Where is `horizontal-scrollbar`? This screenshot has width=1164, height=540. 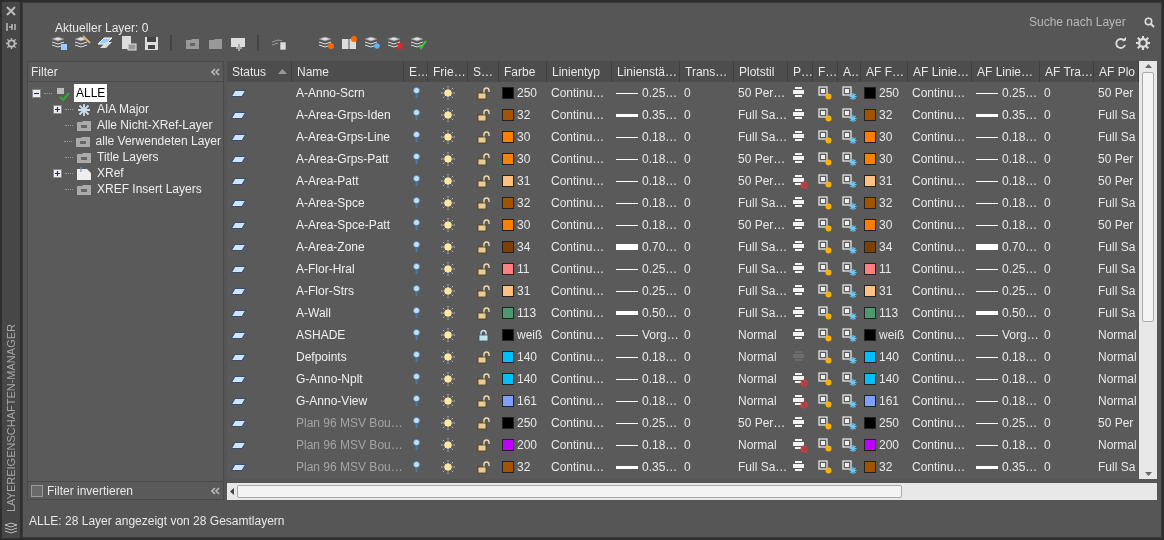
horizontal-scrollbar is located at coordinates (692, 491).